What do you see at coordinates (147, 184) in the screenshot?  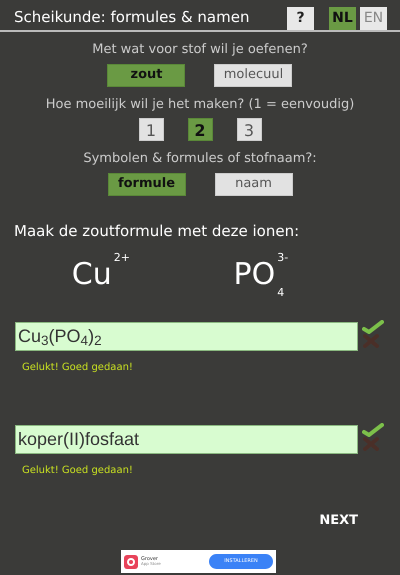 I see `option-button: formule` at bounding box center [147, 184].